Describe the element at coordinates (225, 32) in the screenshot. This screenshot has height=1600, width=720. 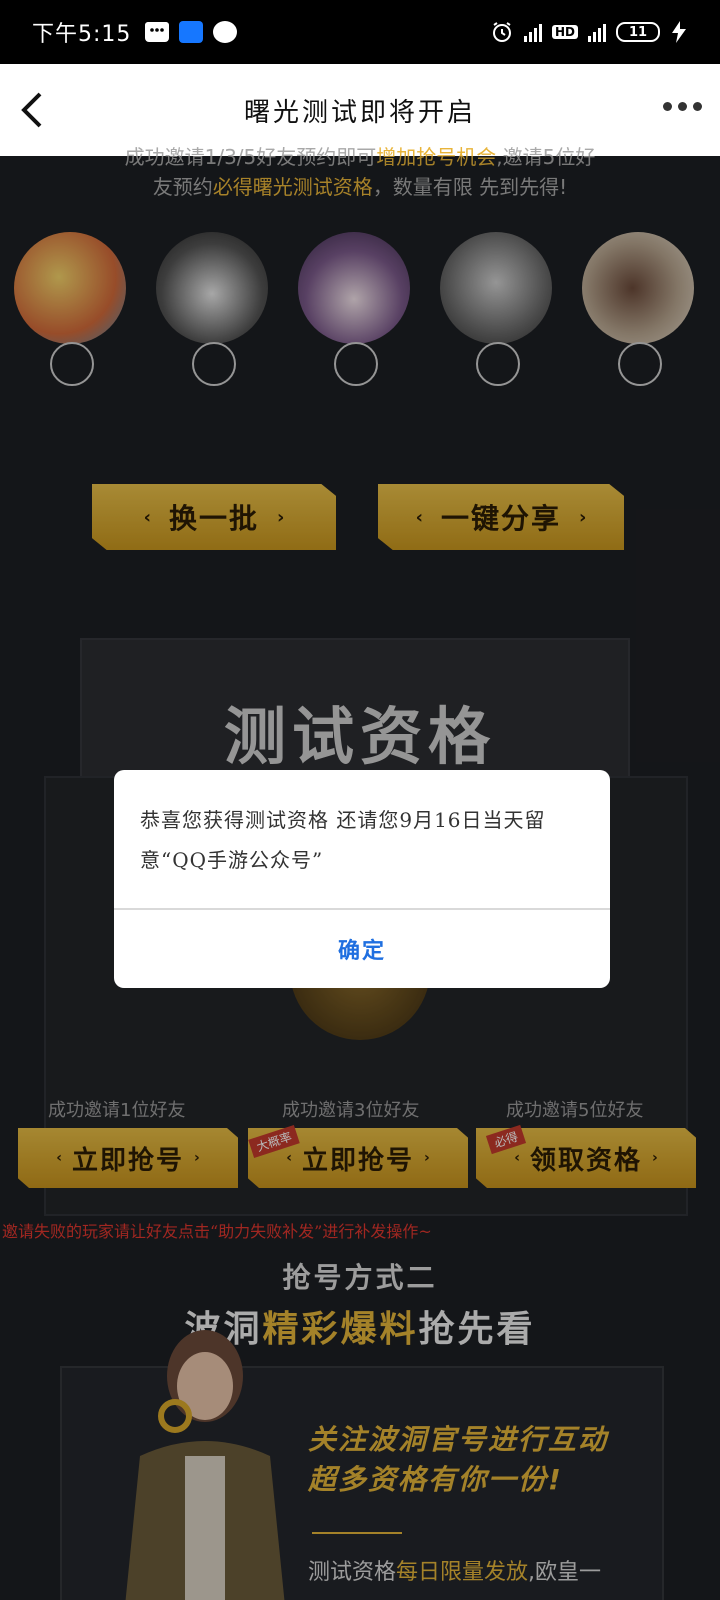
I see `app-icon` at that location.